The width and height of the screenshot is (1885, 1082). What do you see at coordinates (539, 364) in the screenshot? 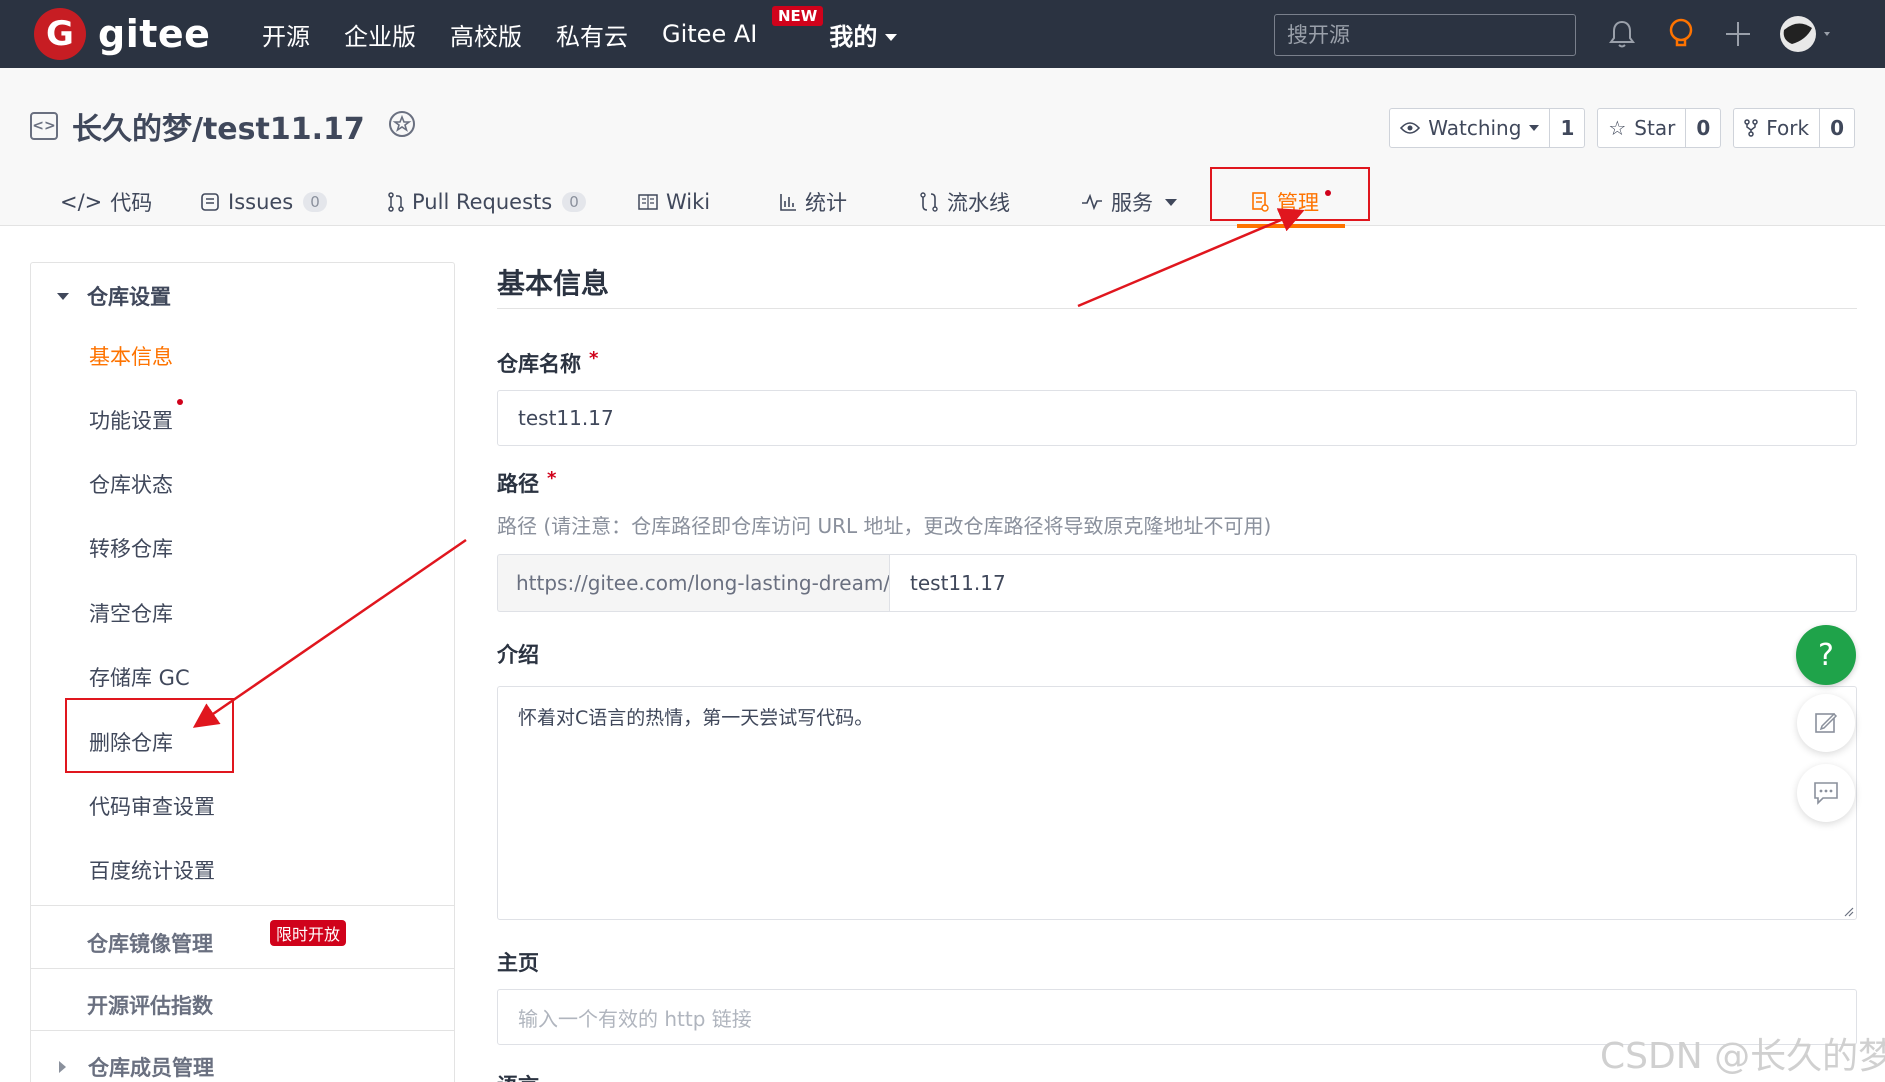
I see `label-text: 仓库名称` at bounding box center [539, 364].